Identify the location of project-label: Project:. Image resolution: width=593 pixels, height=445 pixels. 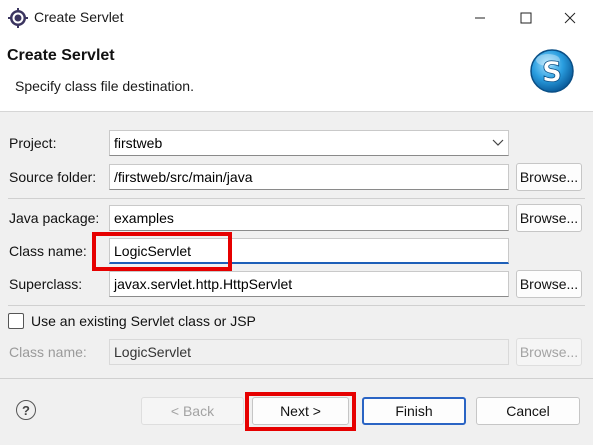
(33, 143).